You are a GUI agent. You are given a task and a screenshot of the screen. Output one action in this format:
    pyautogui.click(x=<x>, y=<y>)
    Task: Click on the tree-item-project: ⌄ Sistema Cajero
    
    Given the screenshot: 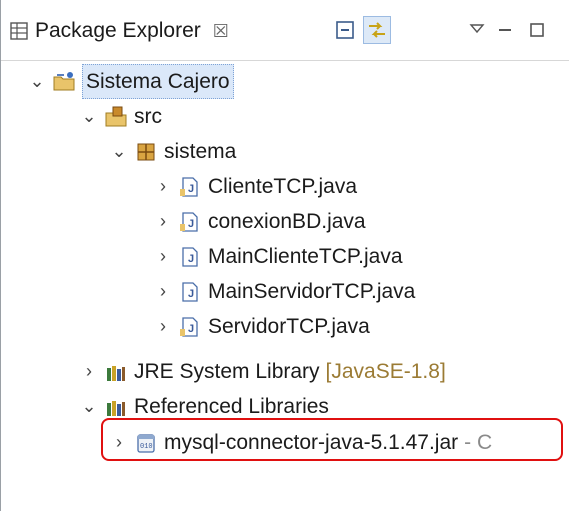 What is the action you would take?
    pyautogui.click(x=130, y=81)
    